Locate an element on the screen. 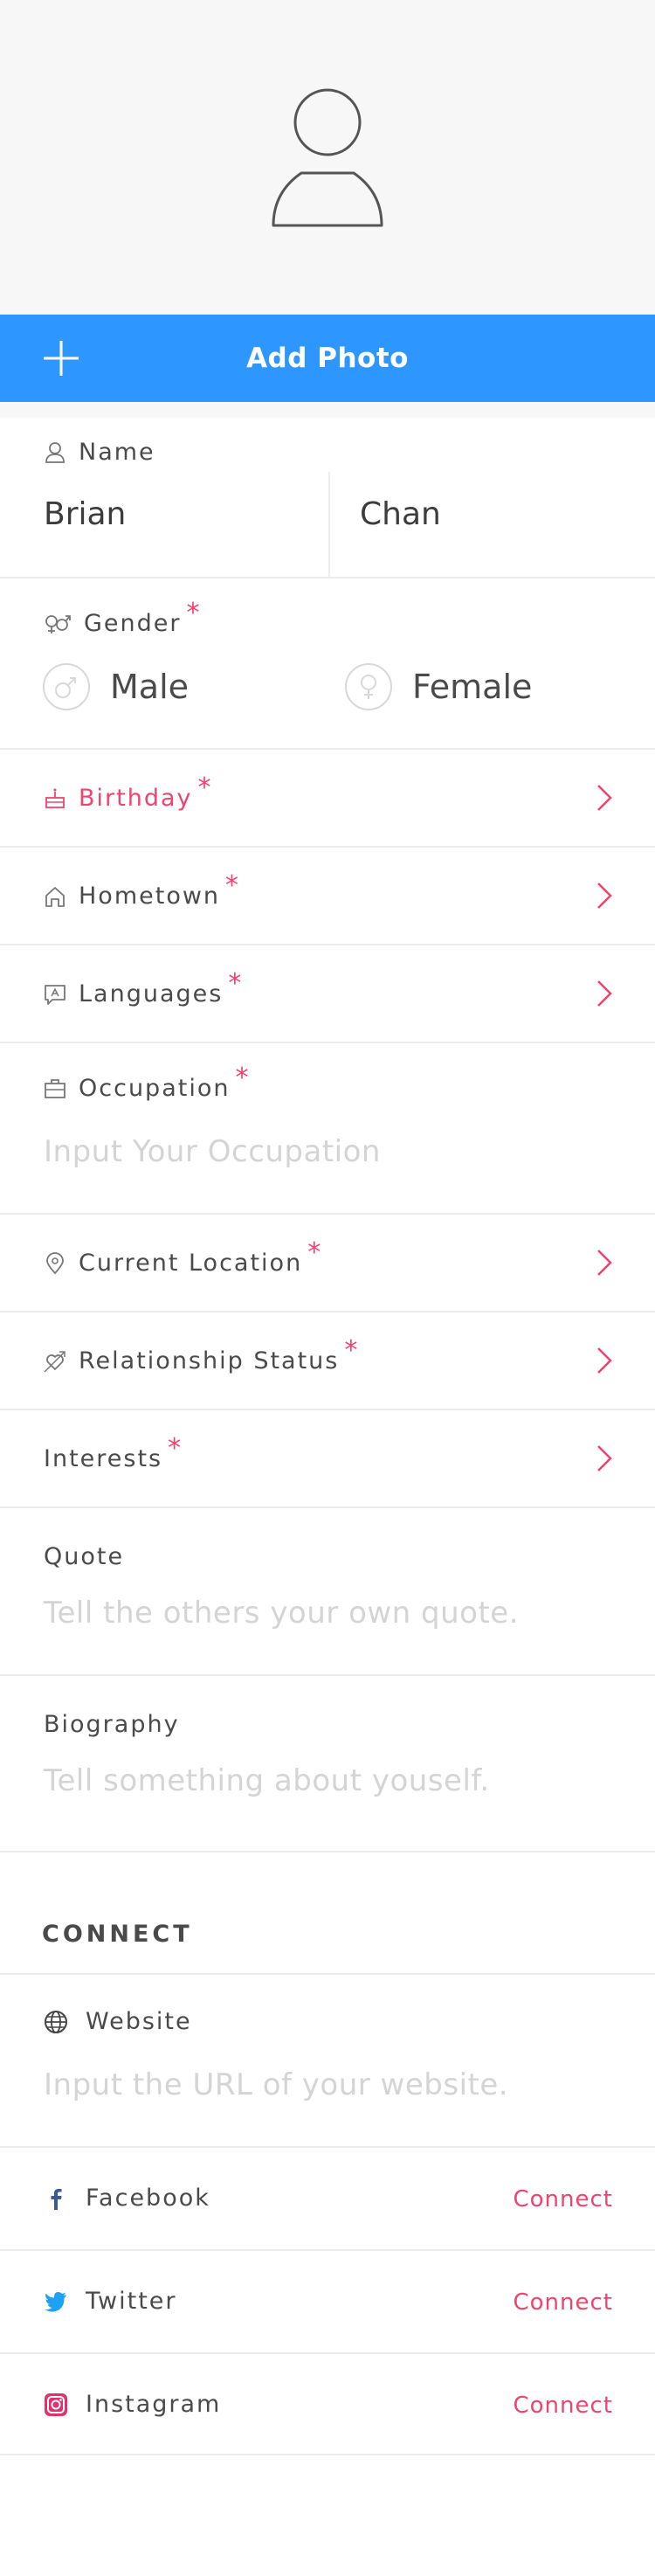  website-input: Input the URL of your website. is located at coordinates (276, 2084).